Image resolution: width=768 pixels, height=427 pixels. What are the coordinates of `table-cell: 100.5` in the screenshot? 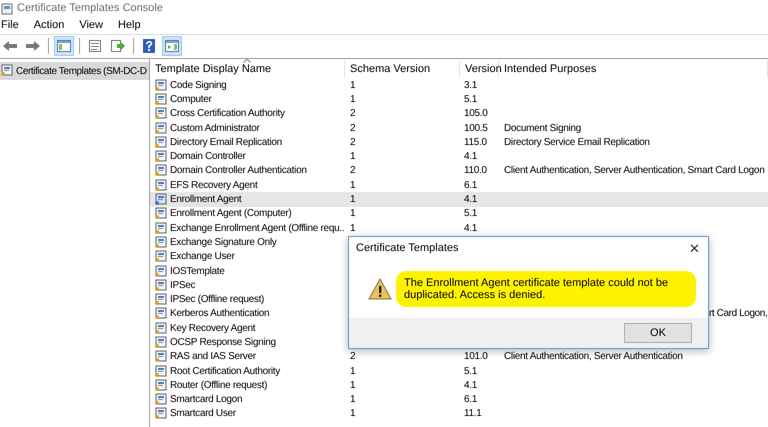 It's located at (476, 128).